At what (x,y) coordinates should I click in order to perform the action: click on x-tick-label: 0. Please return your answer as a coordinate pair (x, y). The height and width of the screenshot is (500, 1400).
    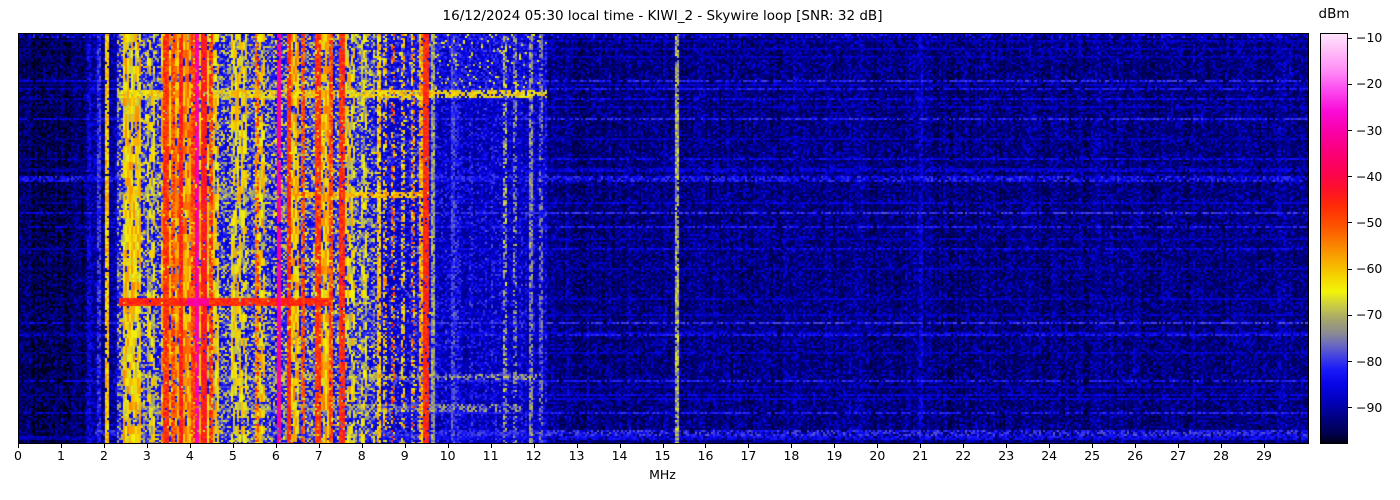
    Looking at the image, I should click on (18, 455).